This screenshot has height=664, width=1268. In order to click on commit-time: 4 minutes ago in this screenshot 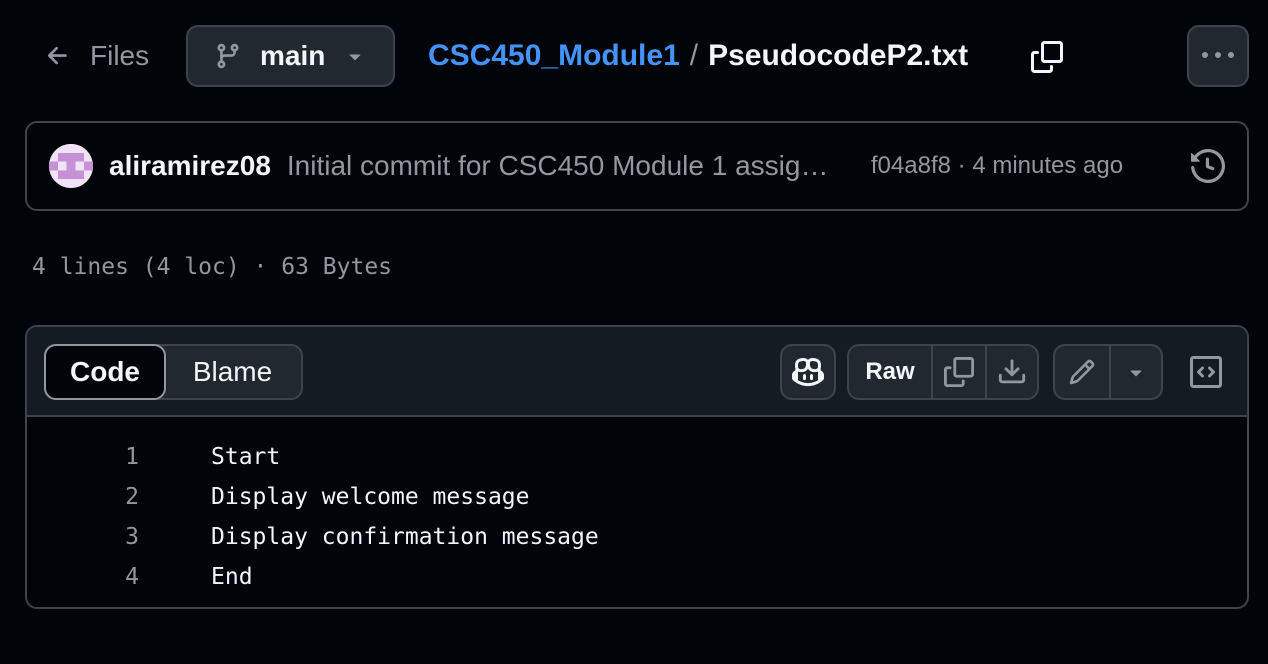, I will do `click(1048, 165)`.